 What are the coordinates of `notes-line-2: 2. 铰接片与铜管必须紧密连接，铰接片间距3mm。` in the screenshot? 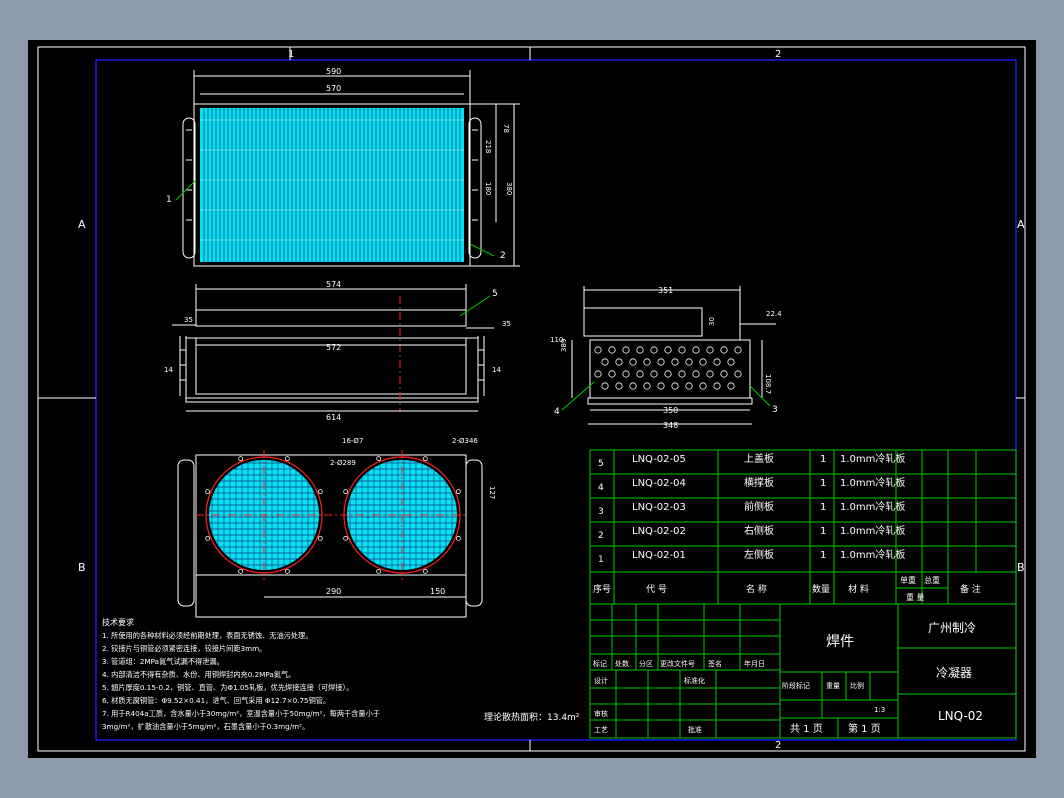 It's located at (184, 648).